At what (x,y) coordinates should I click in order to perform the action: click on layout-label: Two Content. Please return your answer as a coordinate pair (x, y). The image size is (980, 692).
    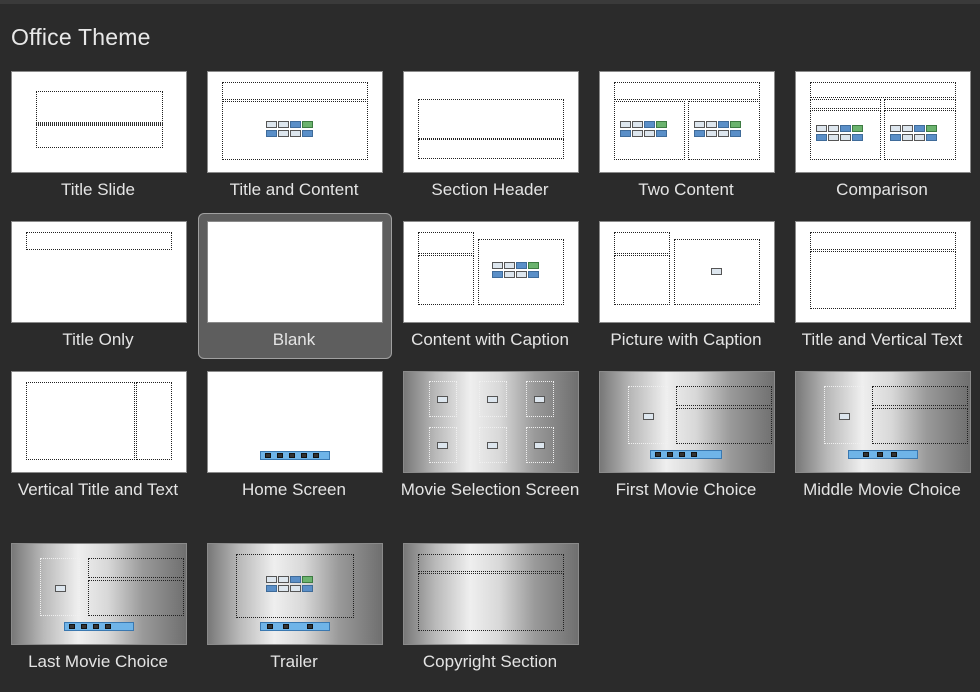
    Looking at the image, I should click on (686, 189).